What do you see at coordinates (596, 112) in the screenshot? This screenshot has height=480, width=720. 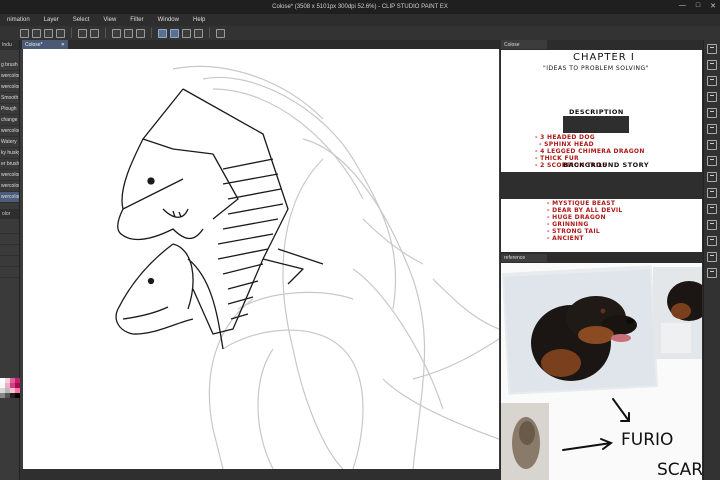 I see `description-heading: DESCRIPTION` at bounding box center [596, 112].